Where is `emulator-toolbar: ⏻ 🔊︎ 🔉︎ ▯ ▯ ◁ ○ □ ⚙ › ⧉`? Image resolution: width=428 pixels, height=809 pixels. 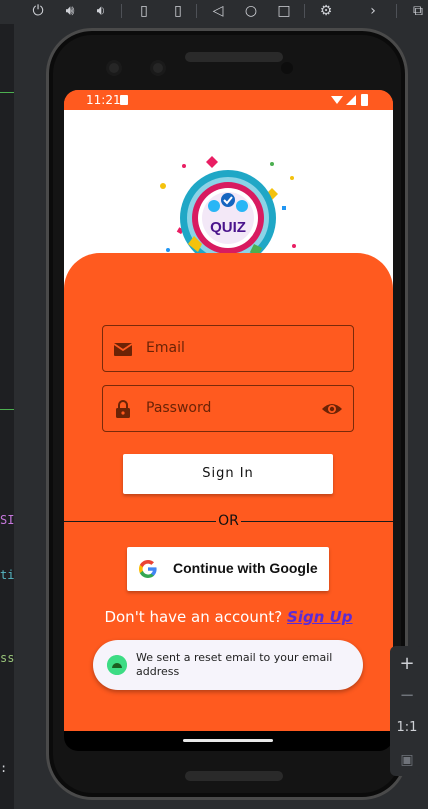
emulator-toolbar: ⏻ 🔊︎ 🔉︎ ▯ ▯ ◁ ○ □ ⚙ › ⧉ is located at coordinates (214, 12).